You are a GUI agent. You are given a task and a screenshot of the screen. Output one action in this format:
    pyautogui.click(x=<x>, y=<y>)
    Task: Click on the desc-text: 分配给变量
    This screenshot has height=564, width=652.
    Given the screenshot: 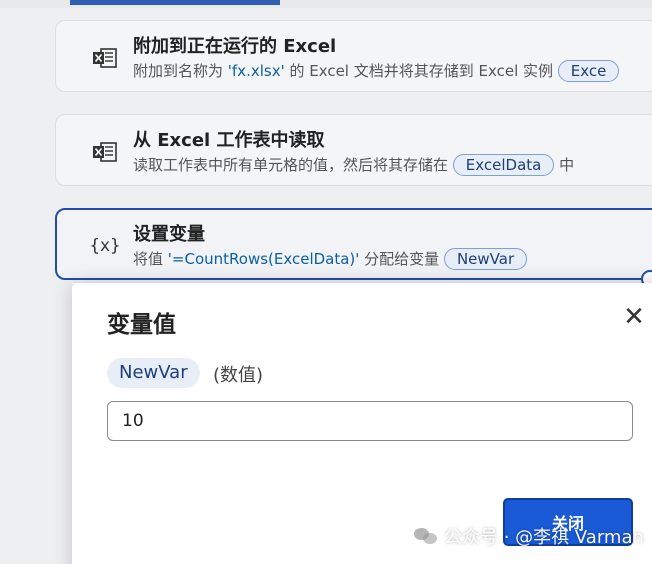 What is the action you would take?
    pyautogui.click(x=401, y=259)
    